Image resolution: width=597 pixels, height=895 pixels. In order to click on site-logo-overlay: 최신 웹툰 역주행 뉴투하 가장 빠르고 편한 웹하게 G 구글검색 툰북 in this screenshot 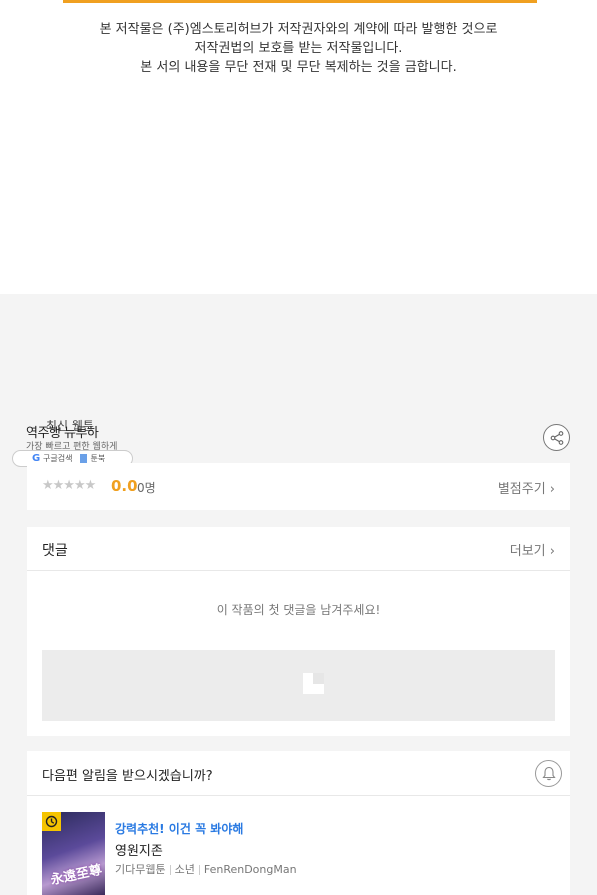, I will do `click(73, 444)`.